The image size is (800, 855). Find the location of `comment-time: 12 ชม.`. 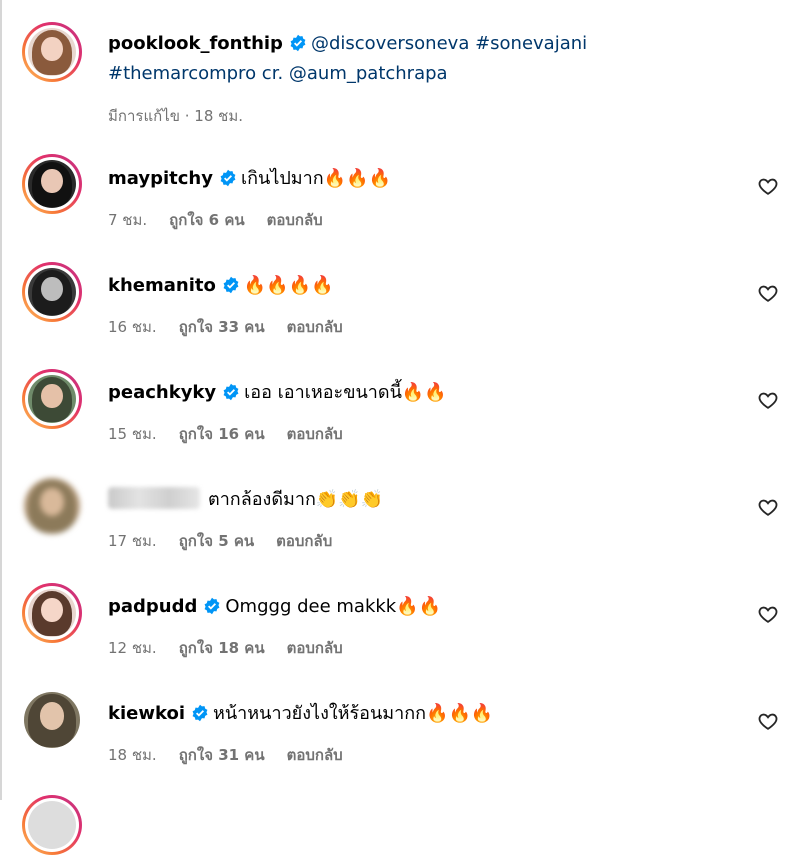

comment-time: 12 ชม. is located at coordinates (132, 648).